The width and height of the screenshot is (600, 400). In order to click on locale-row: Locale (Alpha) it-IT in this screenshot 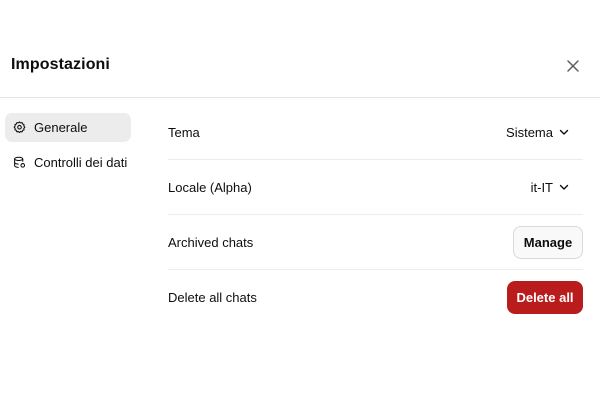, I will do `click(375, 187)`.